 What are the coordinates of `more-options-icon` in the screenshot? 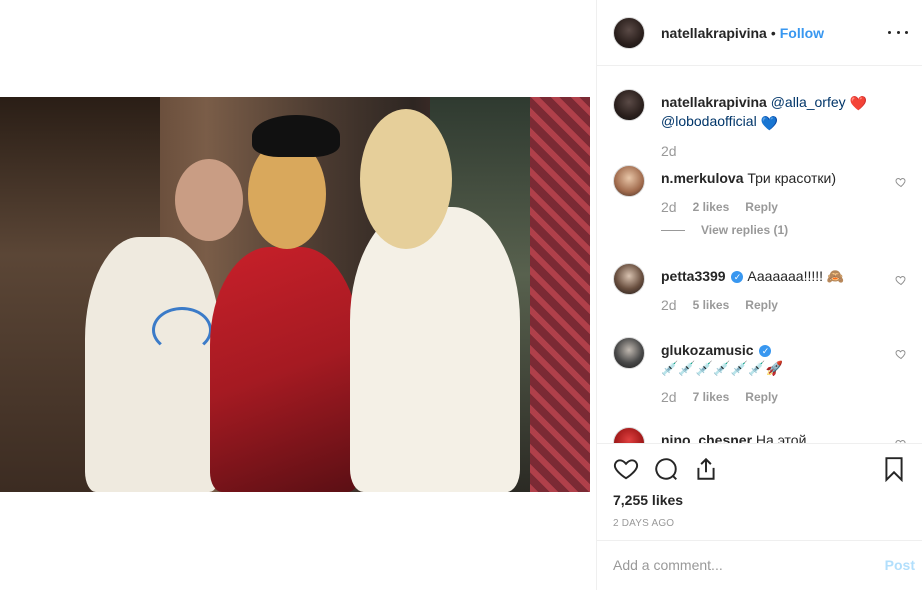 It's located at (898, 32).